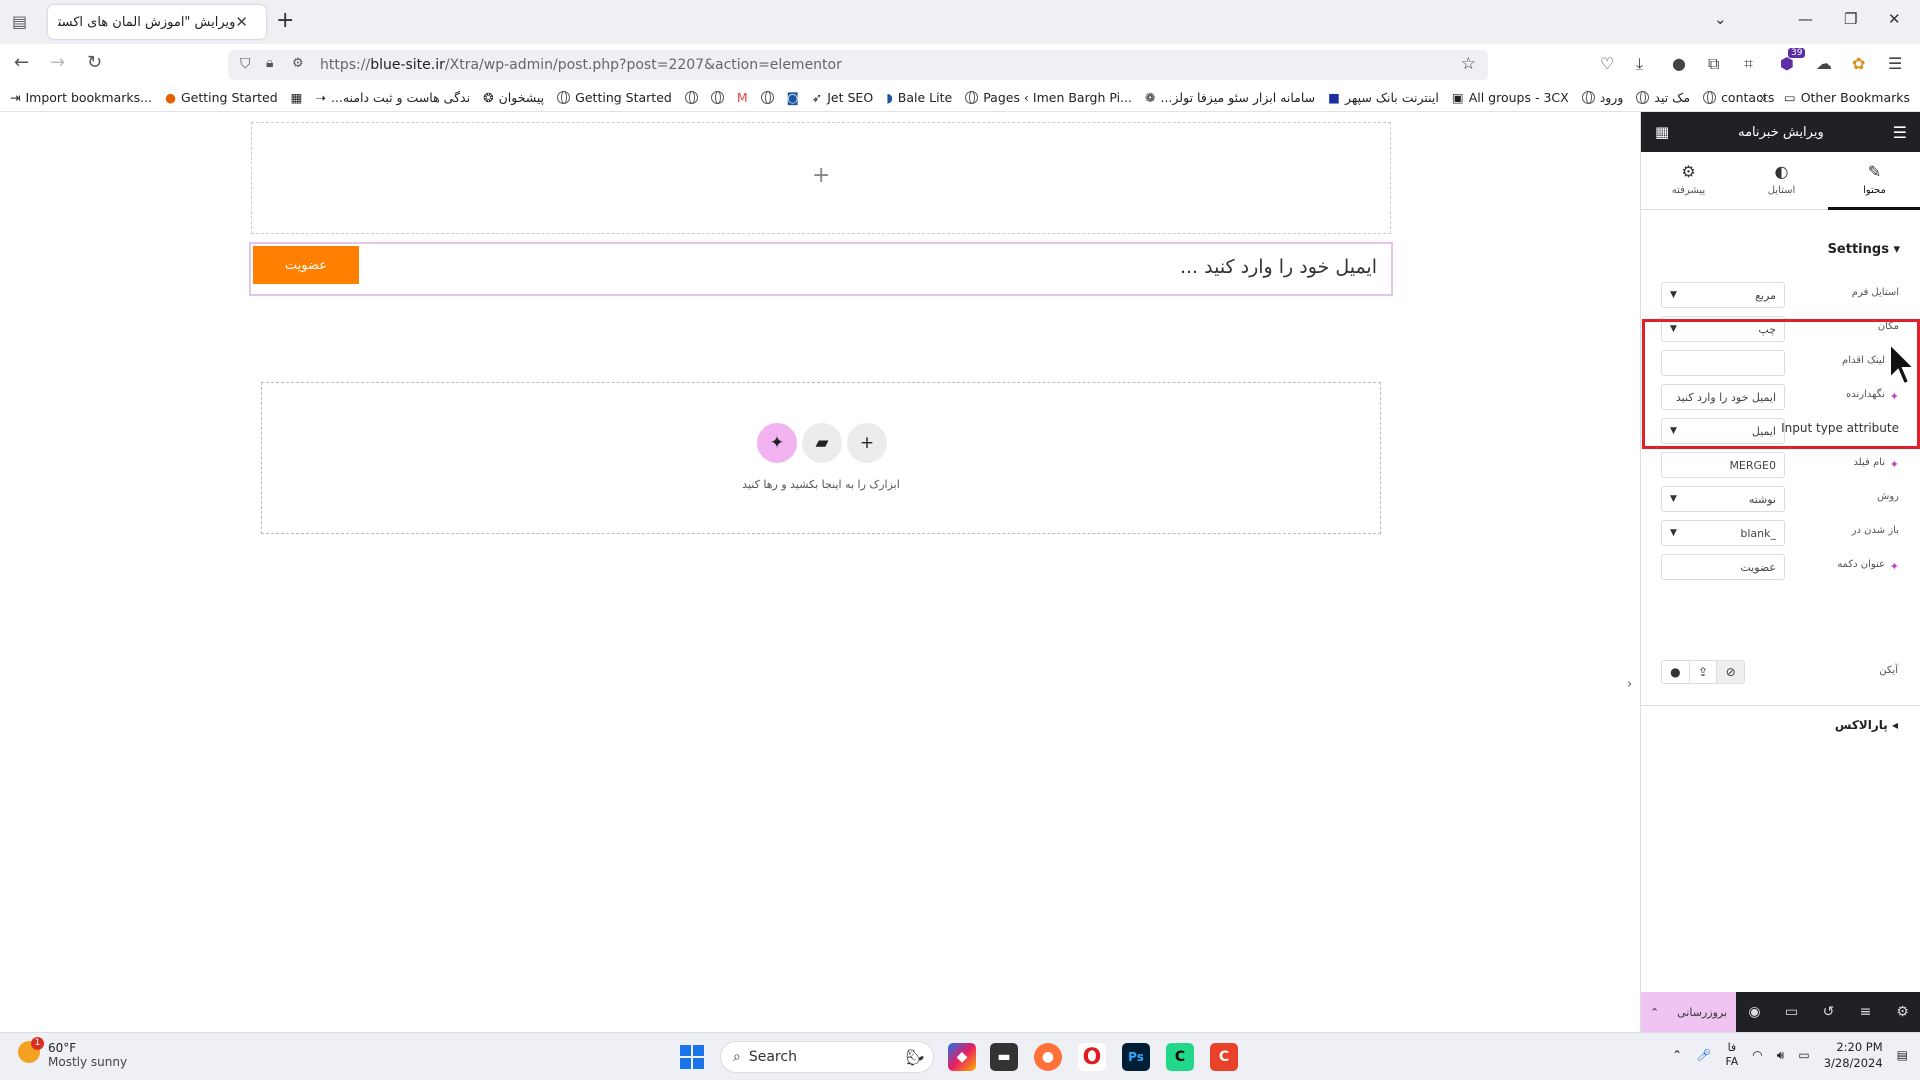 This screenshot has width=1920, height=1080. What do you see at coordinates (1902, 1055) in the screenshot?
I see `notifications-icon: ▤` at bounding box center [1902, 1055].